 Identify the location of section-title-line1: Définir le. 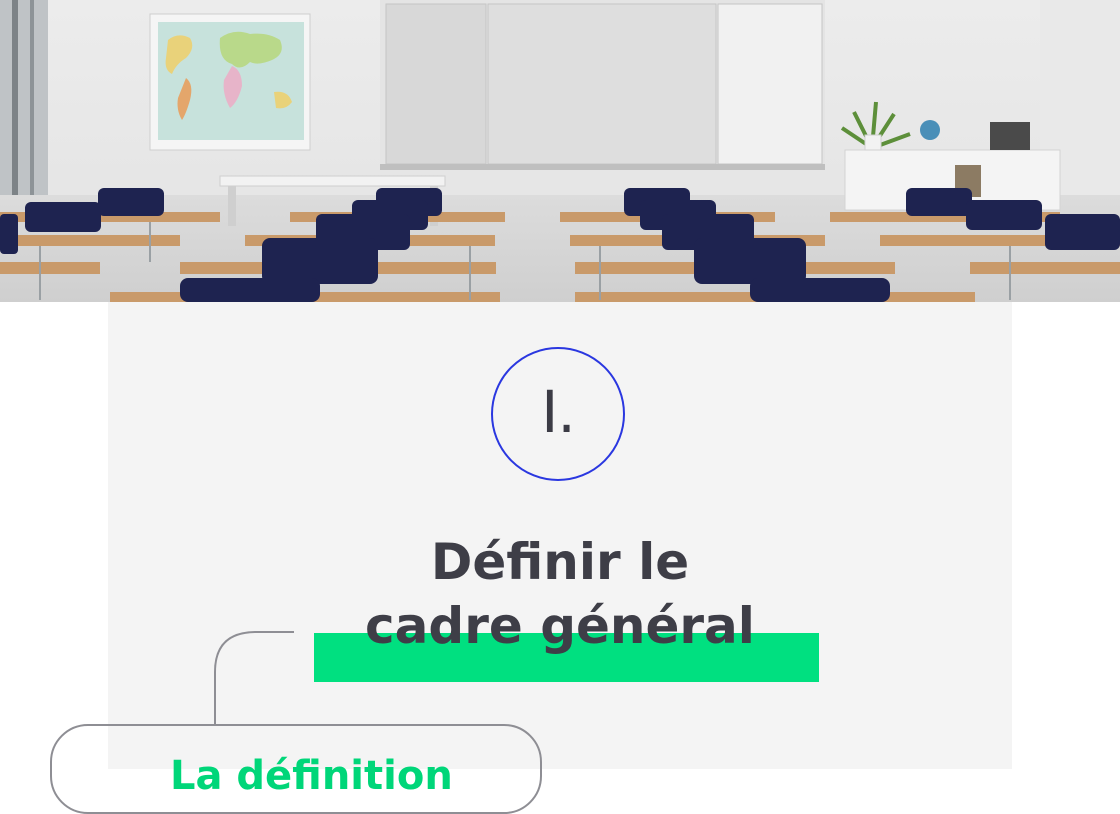
(560, 562).